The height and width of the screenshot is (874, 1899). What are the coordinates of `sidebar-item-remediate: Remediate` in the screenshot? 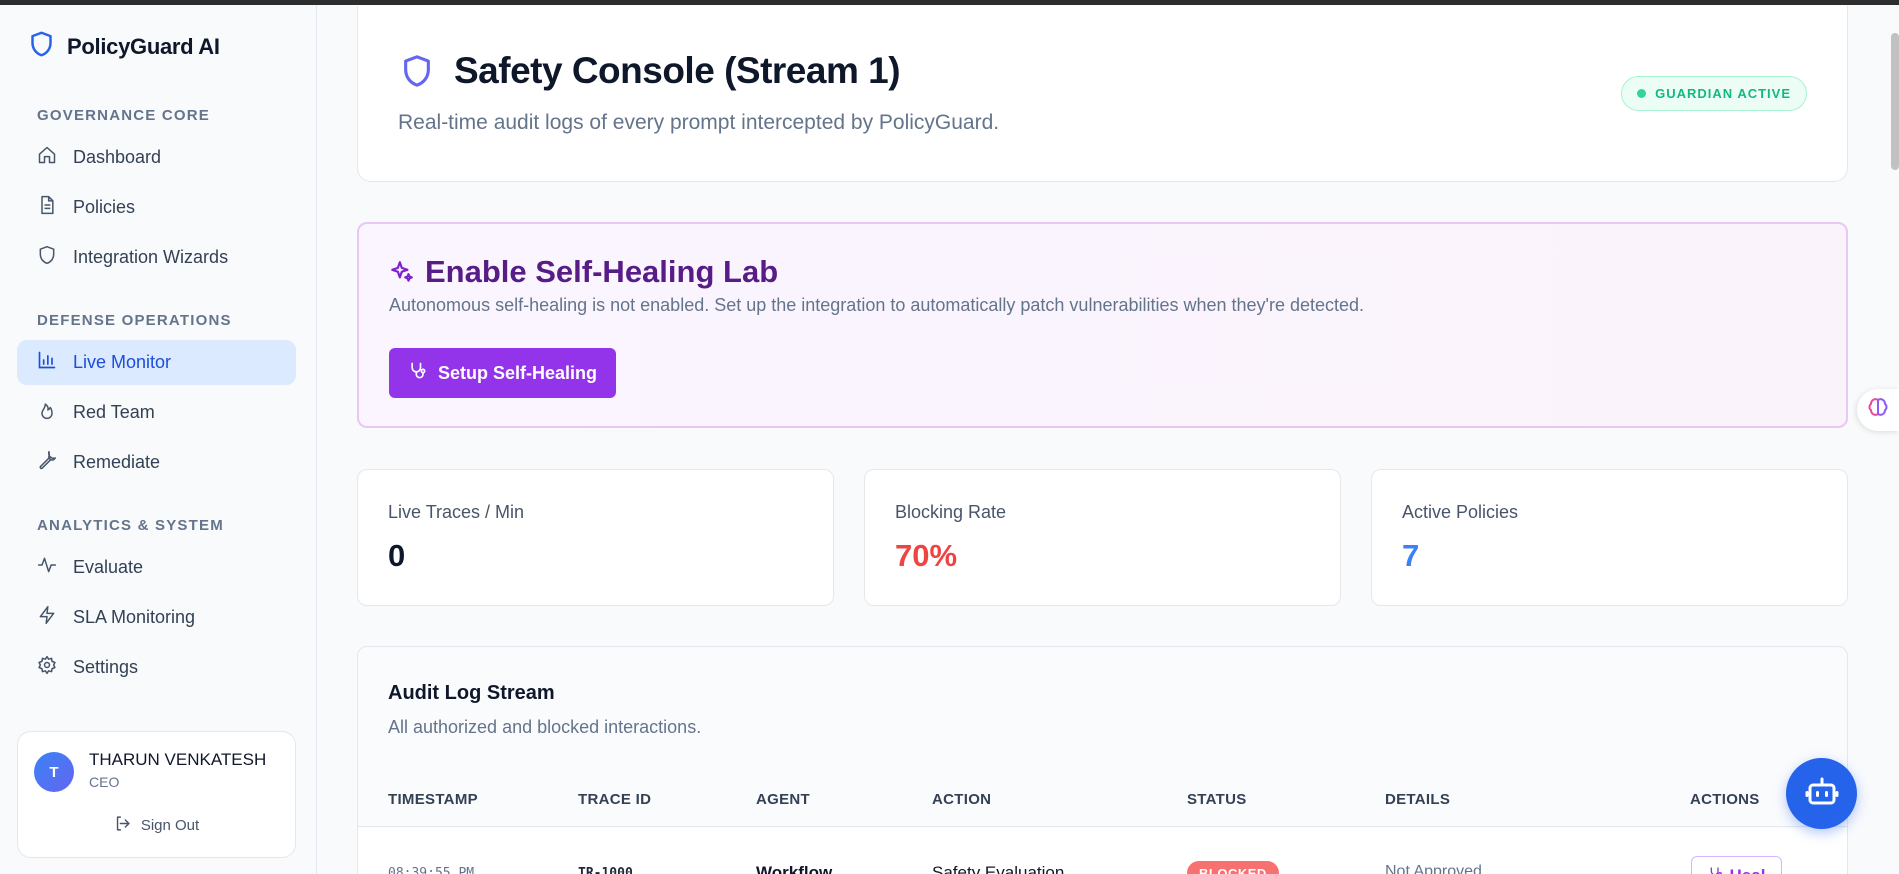 It's located at (156, 462).